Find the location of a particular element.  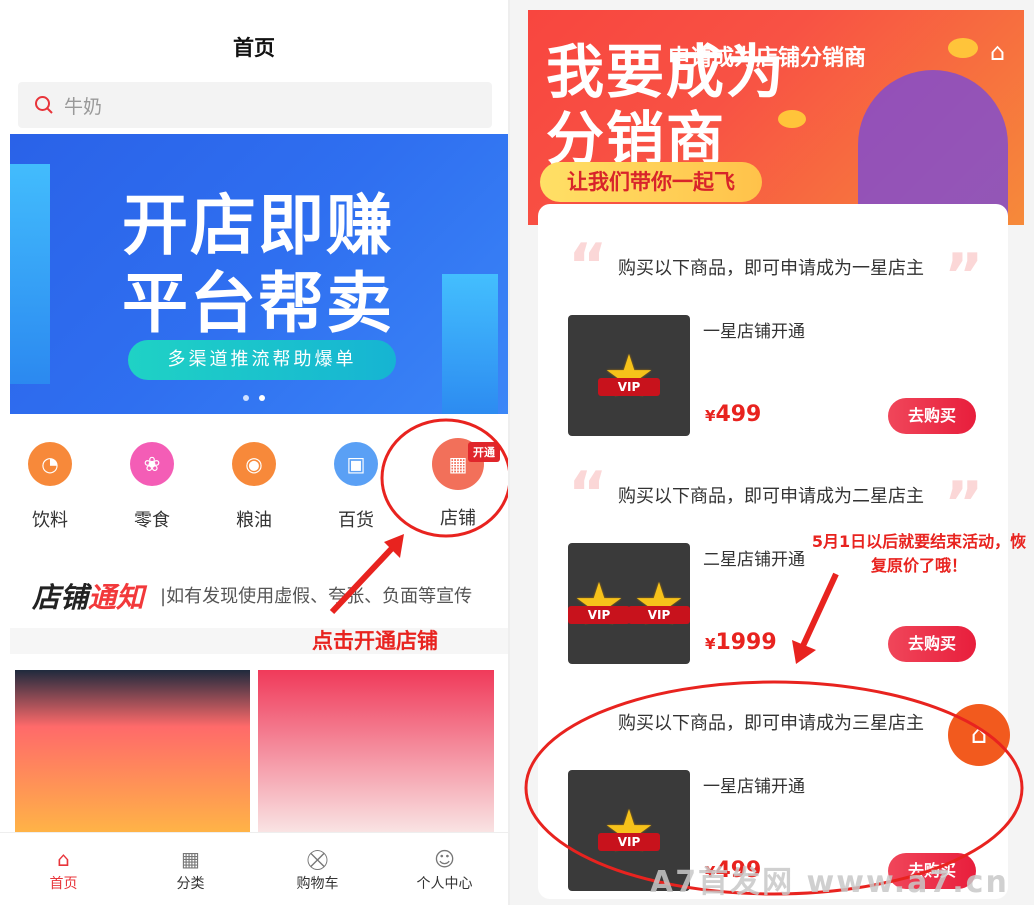

shop-notice: 店铺通知 |如有发现使用虚假、夸张、负面等宣传 is located at coordinates (254, 594).